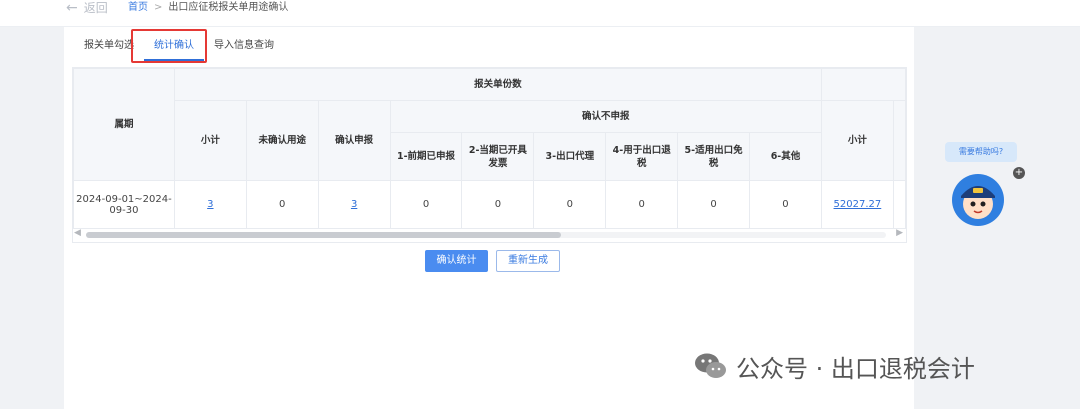 The width and height of the screenshot is (1080, 409). I want to click on col-header-current-invoiced: 2-当期已开具发票, so click(498, 156).